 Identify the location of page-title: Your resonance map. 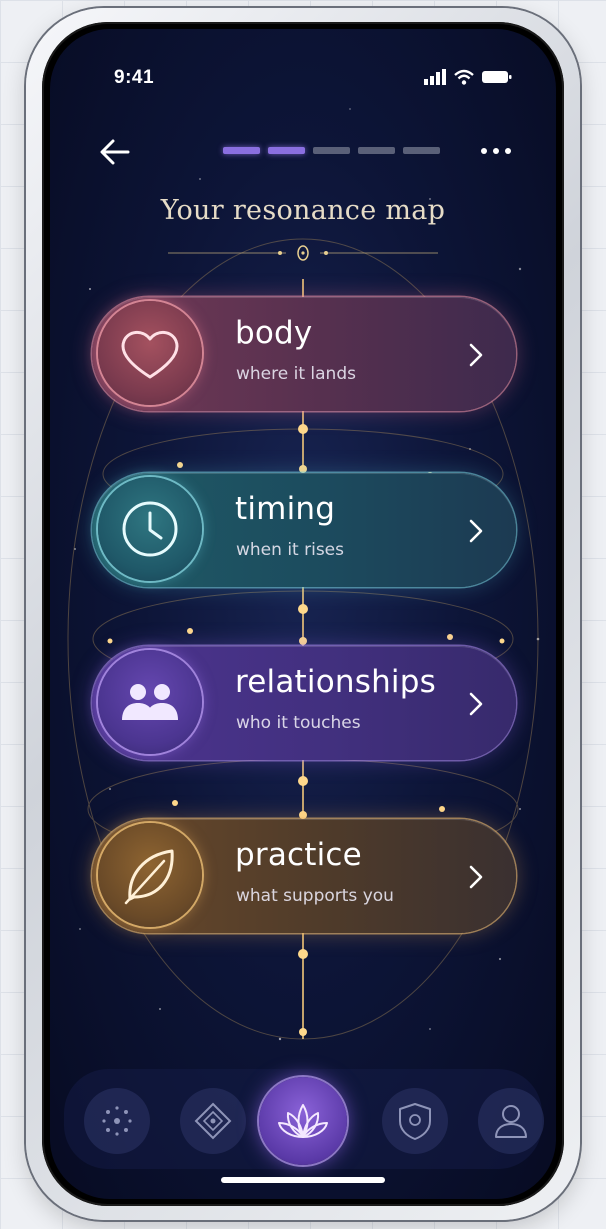
(303, 210).